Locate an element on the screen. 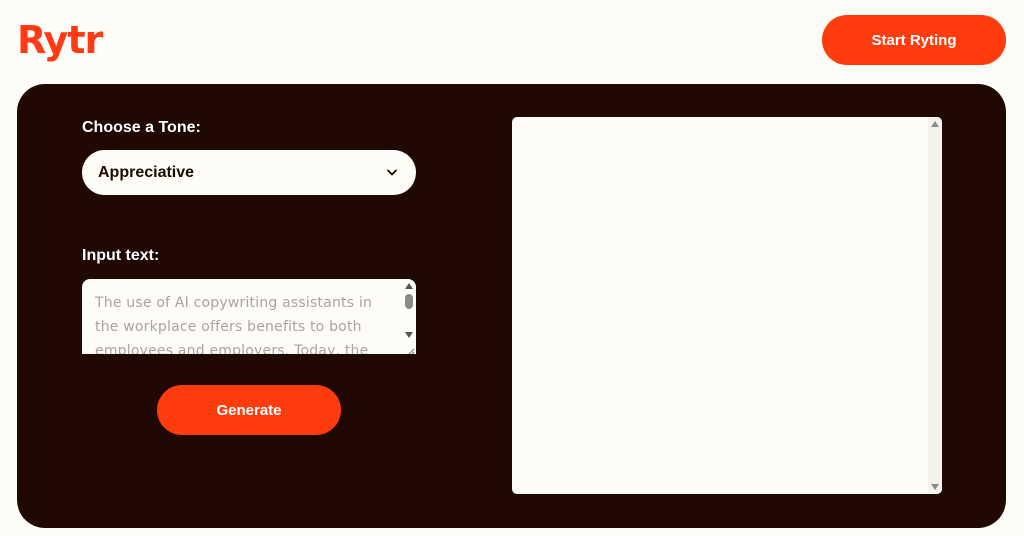 The height and width of the screenshot is (536, 1024). generate-button: Generate is located at coordinates (249, 410).